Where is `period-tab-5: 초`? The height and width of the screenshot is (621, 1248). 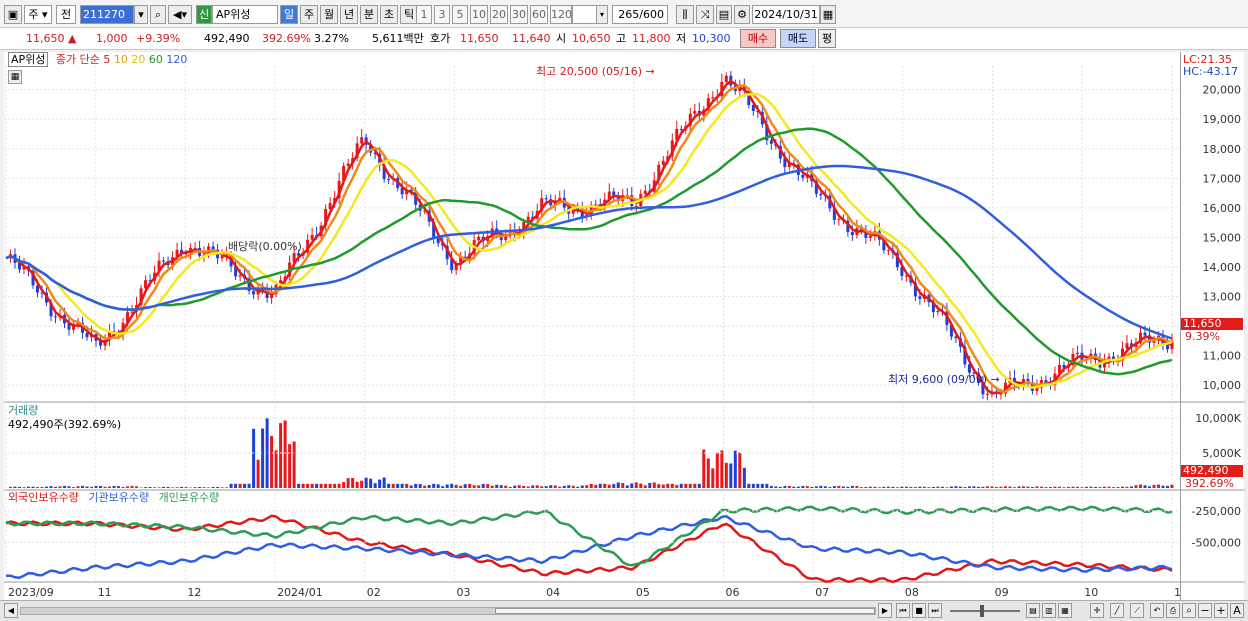 period-tab-5: 초 is located at coordinates (389, 14).